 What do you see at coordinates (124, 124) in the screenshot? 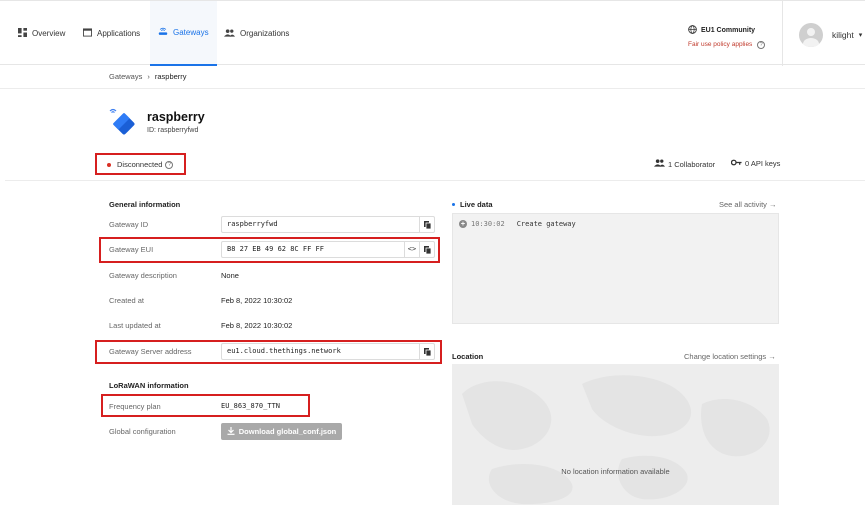
I see `gateway-logo-icon` at bounding box center [124, 124].